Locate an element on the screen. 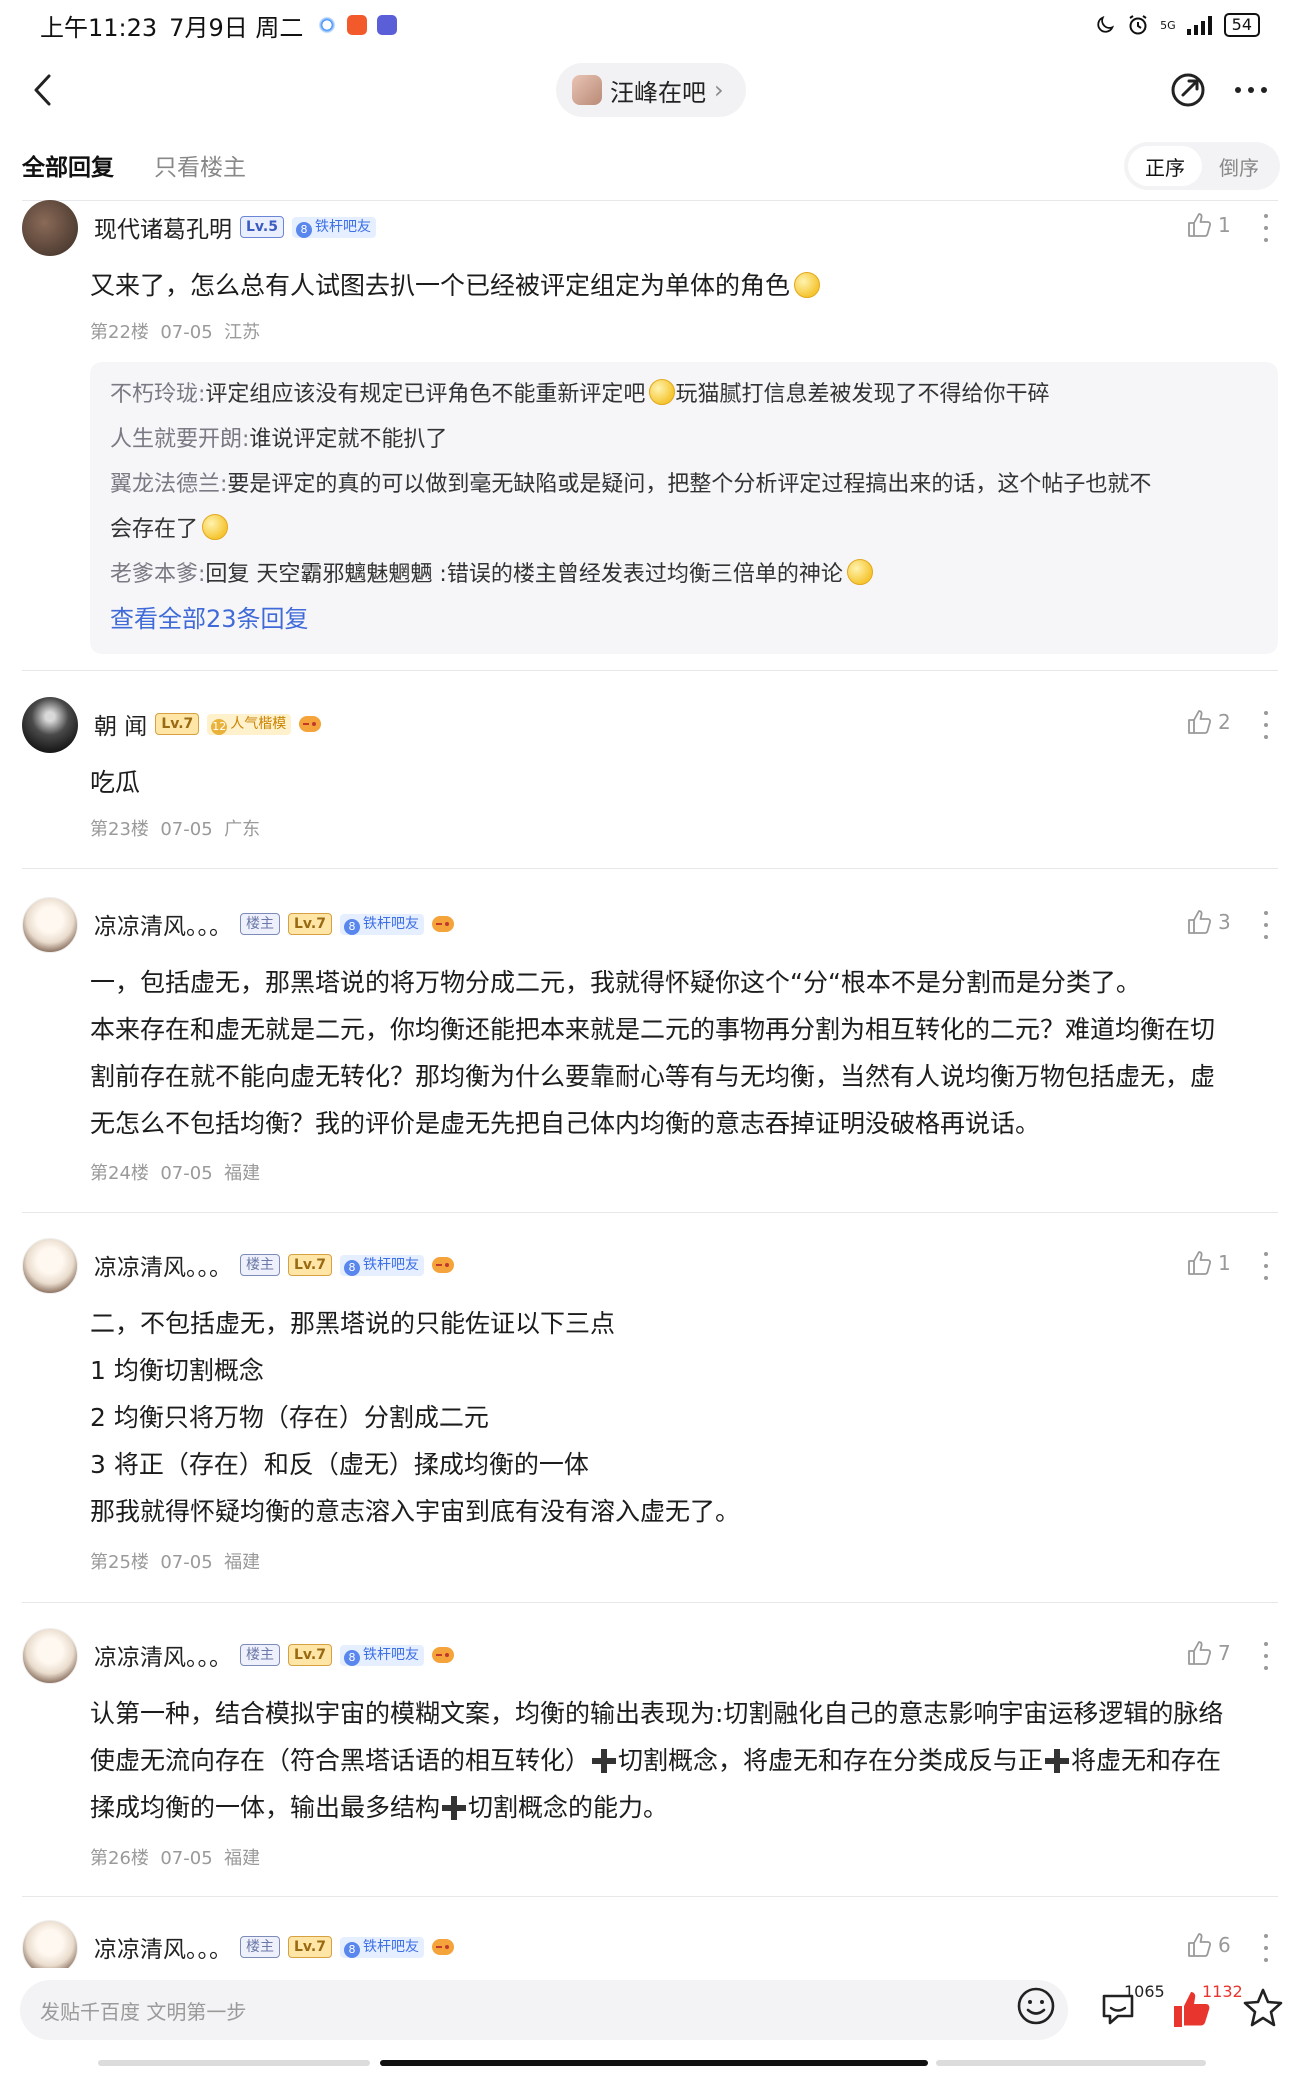 This screenshot has height=2080, width=1300. reply-text: 谁说评定就不能扒了 is located at coordinates (348, 439).